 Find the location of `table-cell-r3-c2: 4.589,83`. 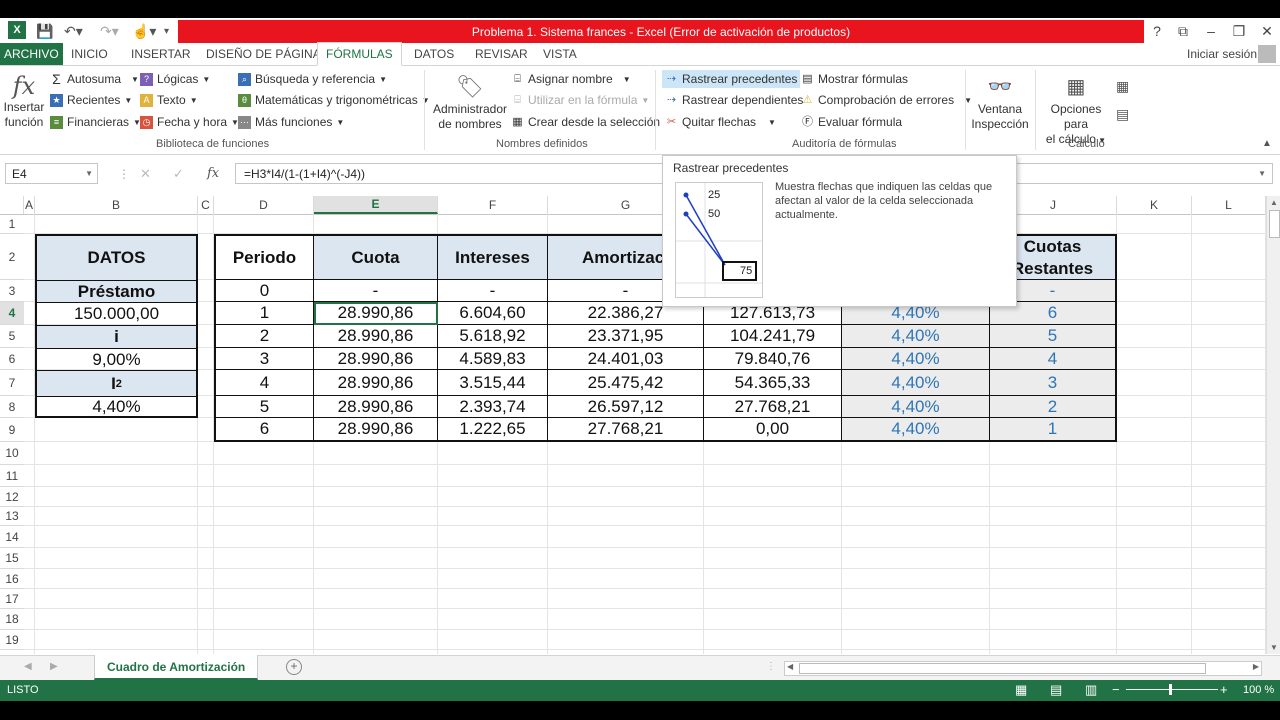

table-cell-r3-c2: 4.589,83 is located at coordinates (493, 359).